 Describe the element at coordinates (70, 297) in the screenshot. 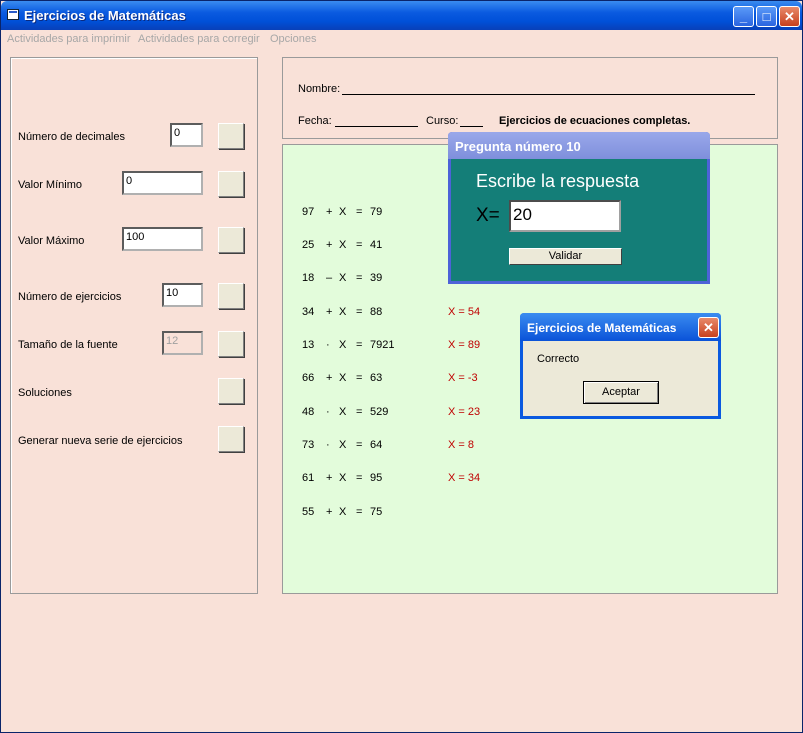

I see `ejercicios-label: Número de ejercicios` at that location.